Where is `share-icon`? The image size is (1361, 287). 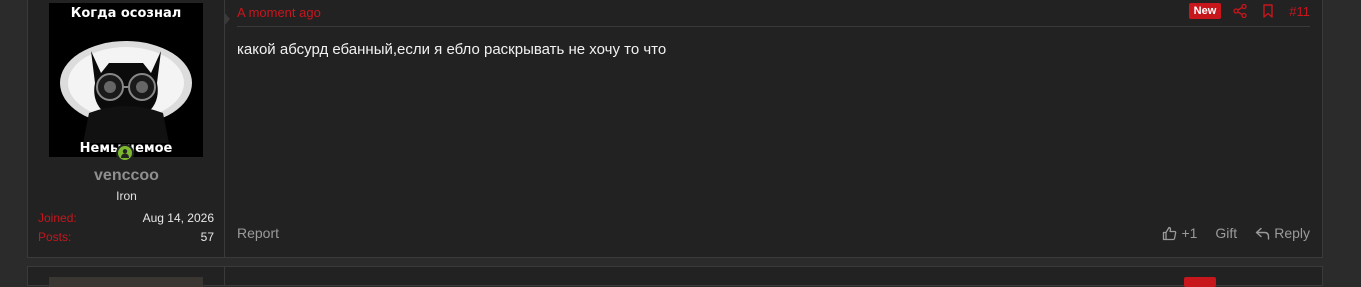 share-icon is located at coordinates (1240, 11).